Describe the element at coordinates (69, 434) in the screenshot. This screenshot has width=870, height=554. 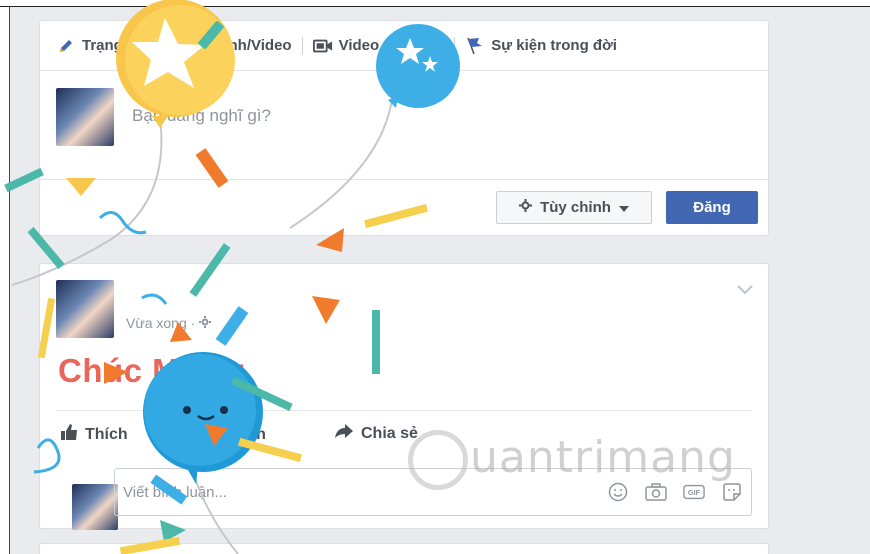
I see `thumbs-up-icon` at that location.